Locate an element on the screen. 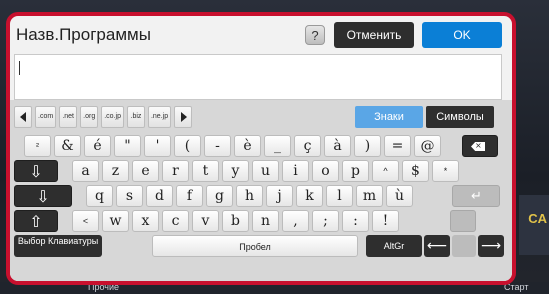  key: a is located at coordinates (85, 171).